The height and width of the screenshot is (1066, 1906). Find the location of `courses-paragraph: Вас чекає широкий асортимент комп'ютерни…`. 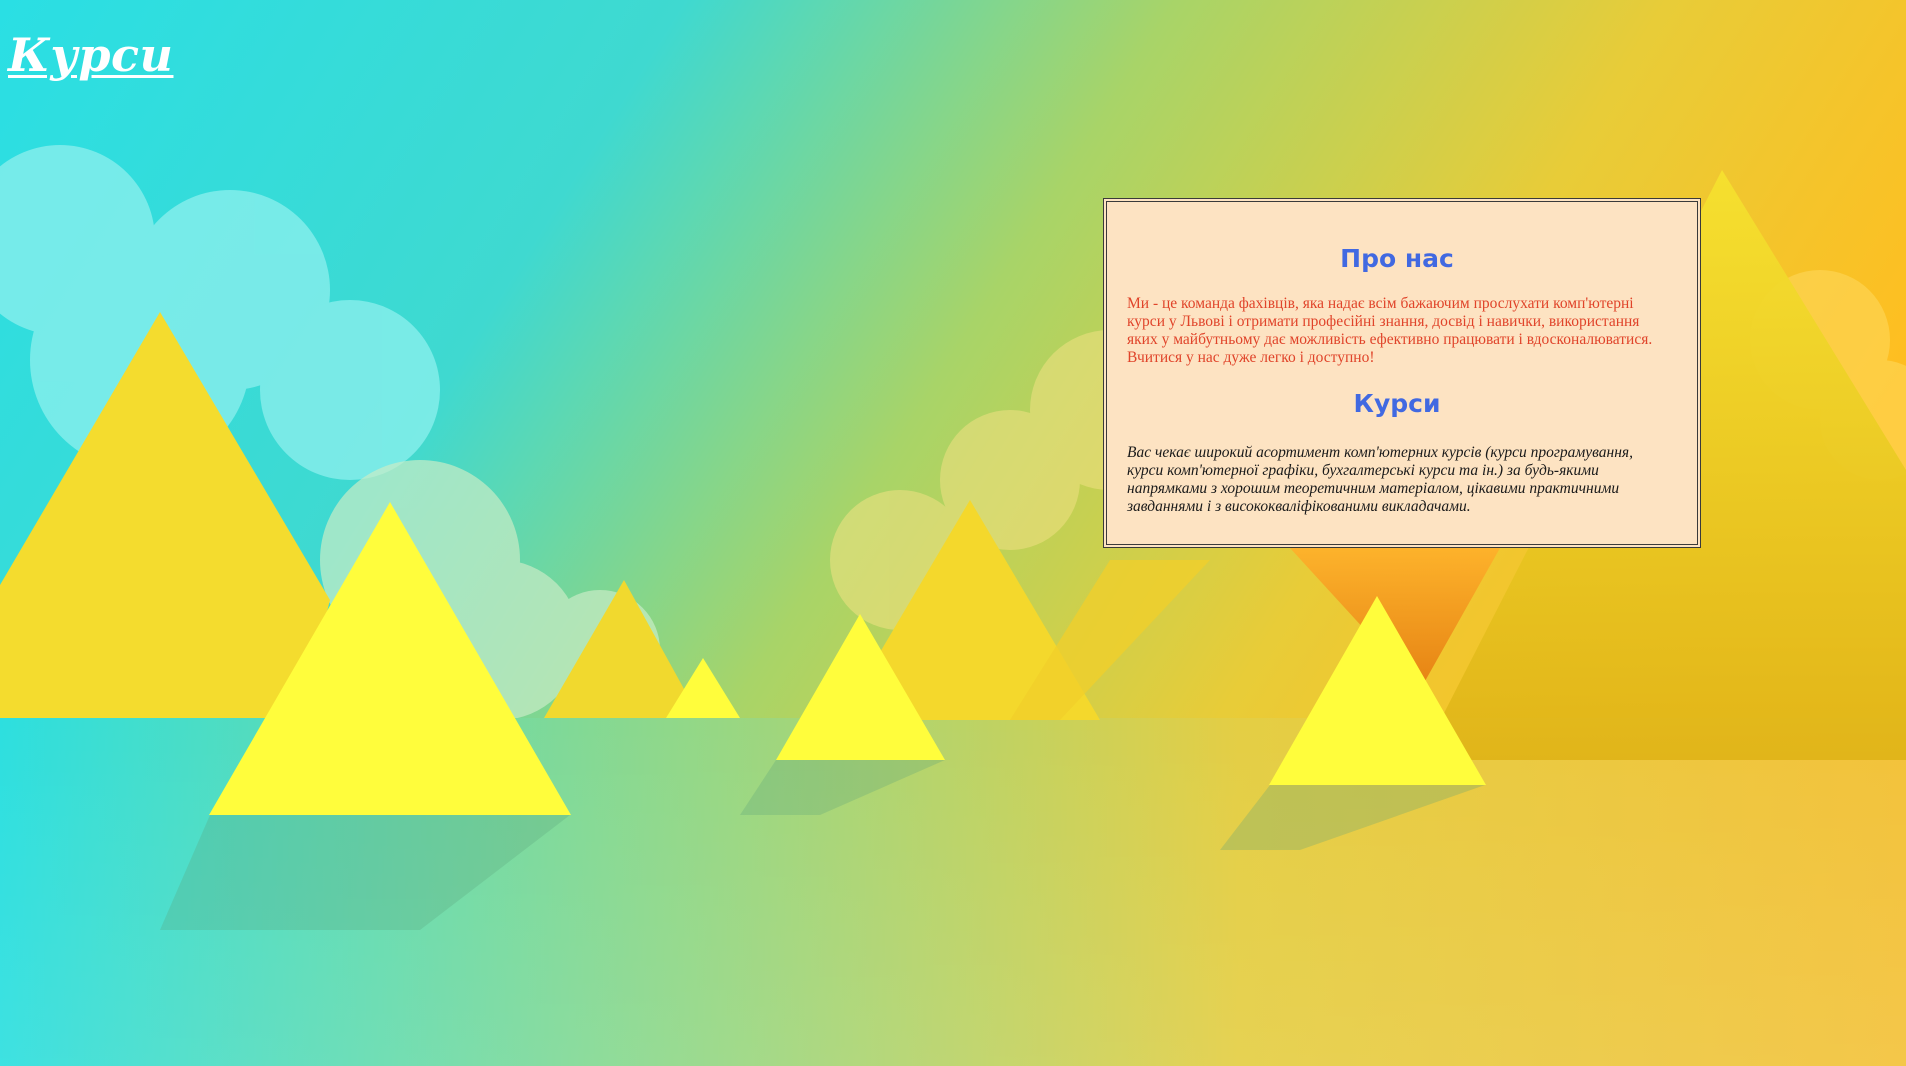

courses-paragraph: Вас чекає широкий асортимент комп'ютерни… is located at coordinates (1380, 479).